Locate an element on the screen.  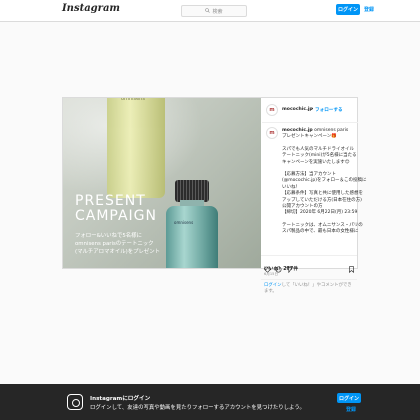
bookmark-icon is located at coordinates (351, 267).